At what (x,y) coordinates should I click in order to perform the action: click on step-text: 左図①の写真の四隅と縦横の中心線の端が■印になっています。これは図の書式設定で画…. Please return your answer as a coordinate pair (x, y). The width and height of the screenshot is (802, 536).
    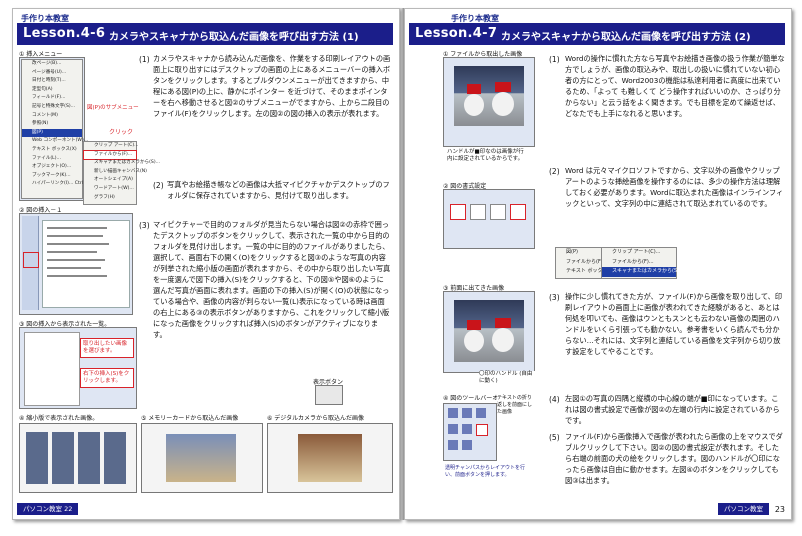
    Looking at the image, I should click on (672, 409).